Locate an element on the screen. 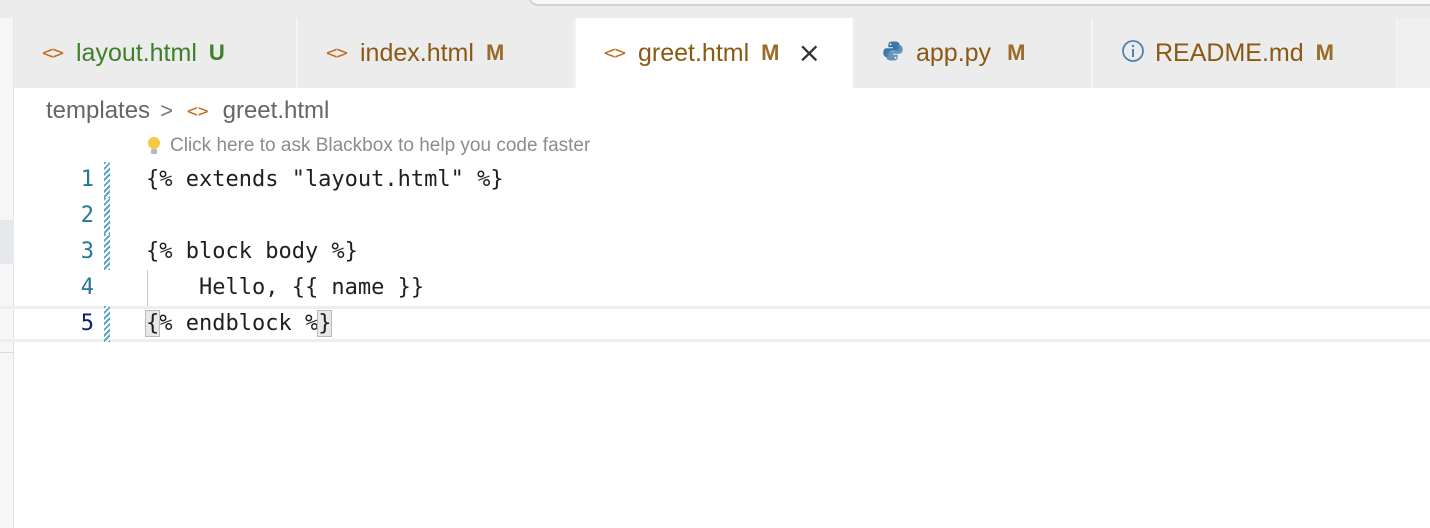 The width and height of the screenshot is (1430, 528). tab-index-html: <> index.html M is located at coordinates (436, 53).